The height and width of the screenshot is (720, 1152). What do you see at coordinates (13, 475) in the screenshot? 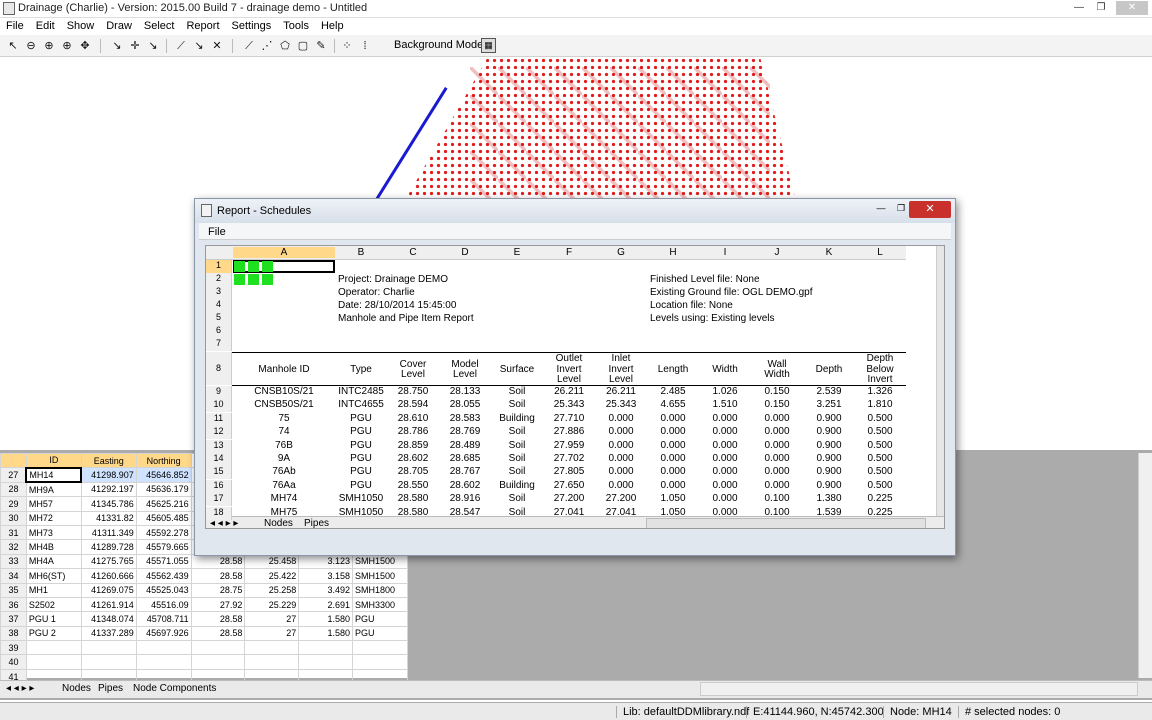
I see `row-number: 27` at bounding box center [13, 475].